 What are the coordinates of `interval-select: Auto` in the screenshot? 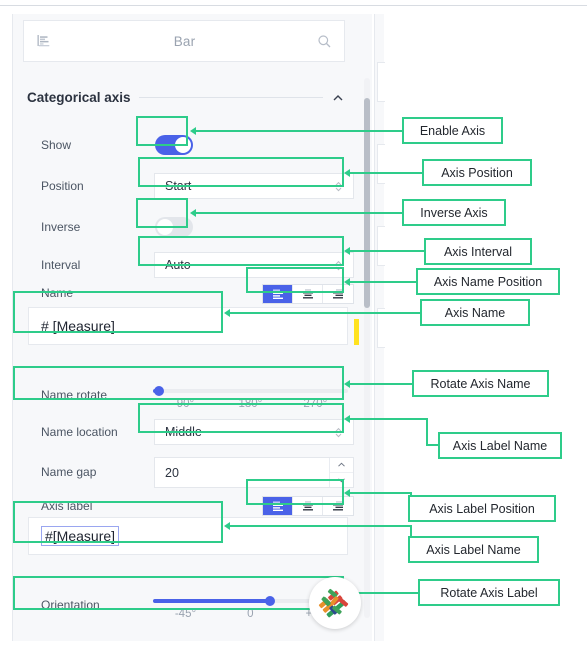 It's located at (254, 265).